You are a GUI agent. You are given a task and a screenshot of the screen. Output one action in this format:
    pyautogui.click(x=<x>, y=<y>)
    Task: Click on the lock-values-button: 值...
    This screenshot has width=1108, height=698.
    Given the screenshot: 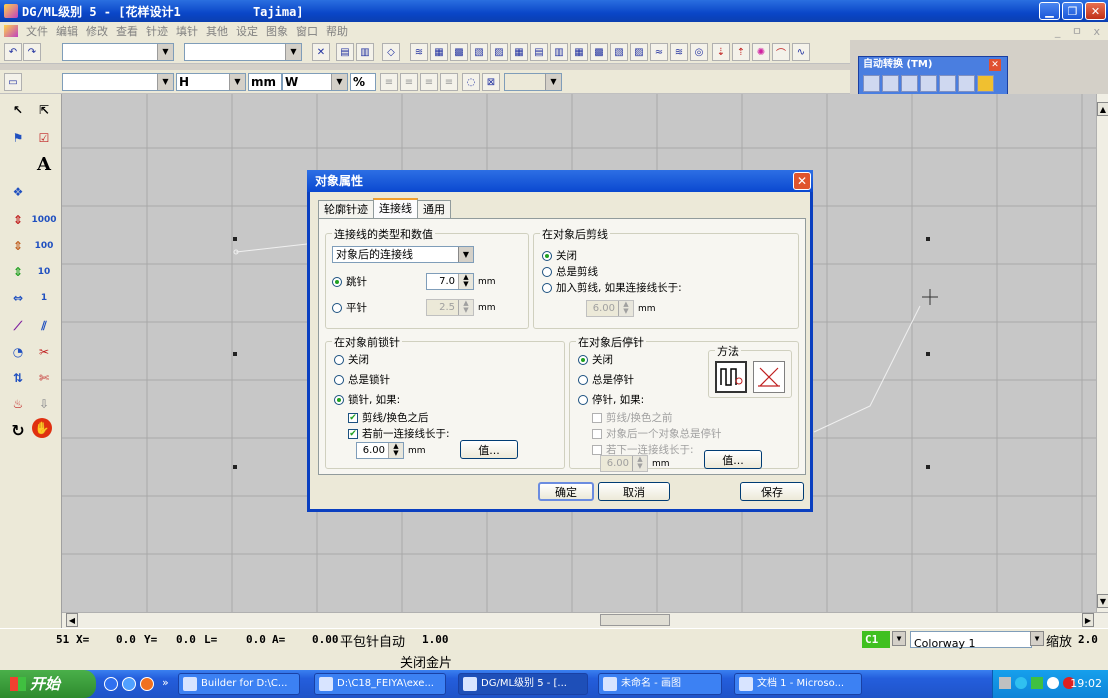 What is the action you would take?
    pyautogui.click(x=489, y=449)
    